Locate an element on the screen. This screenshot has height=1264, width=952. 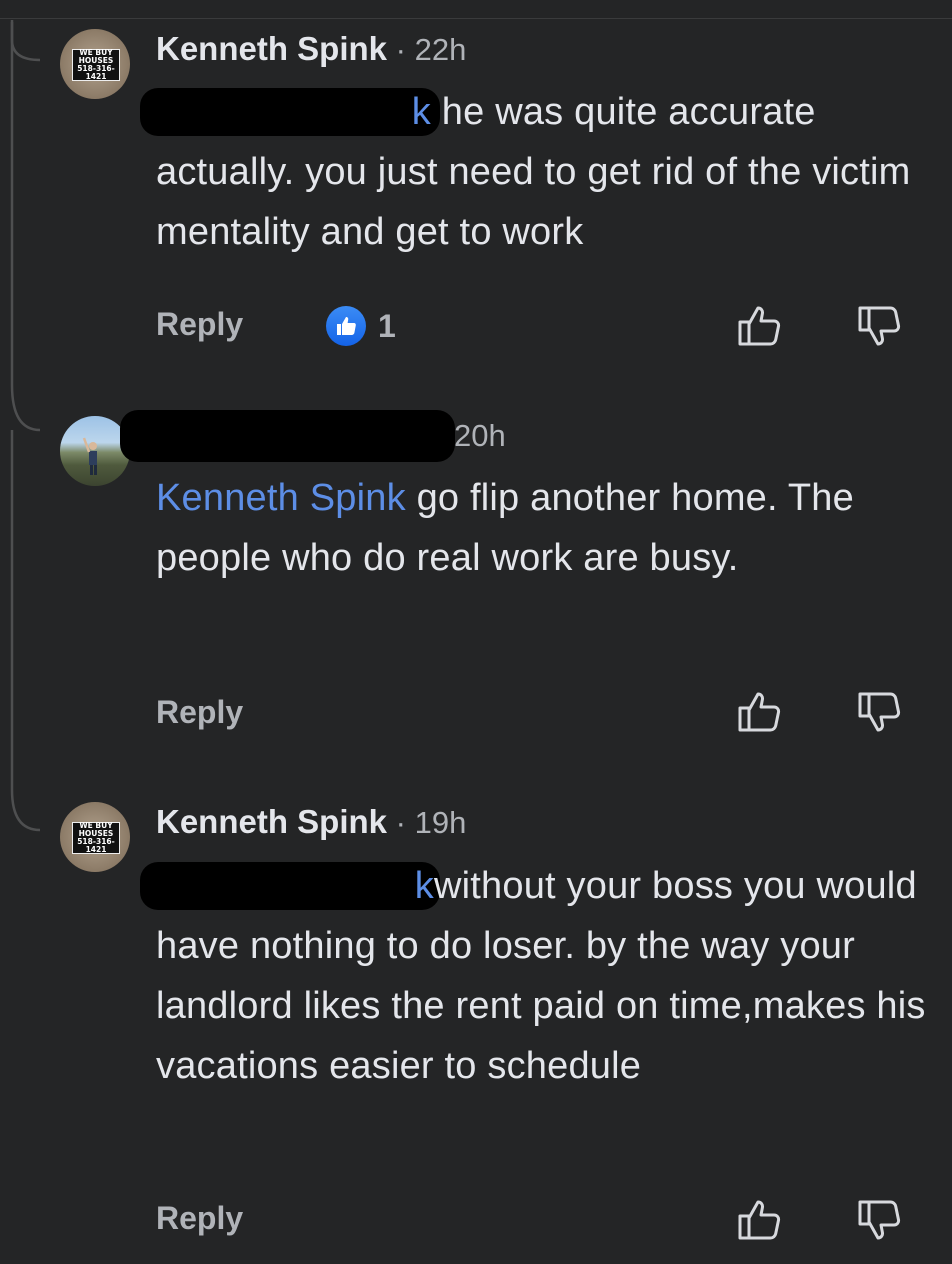
like-reaction-icon is located at coordinates (346, 326).